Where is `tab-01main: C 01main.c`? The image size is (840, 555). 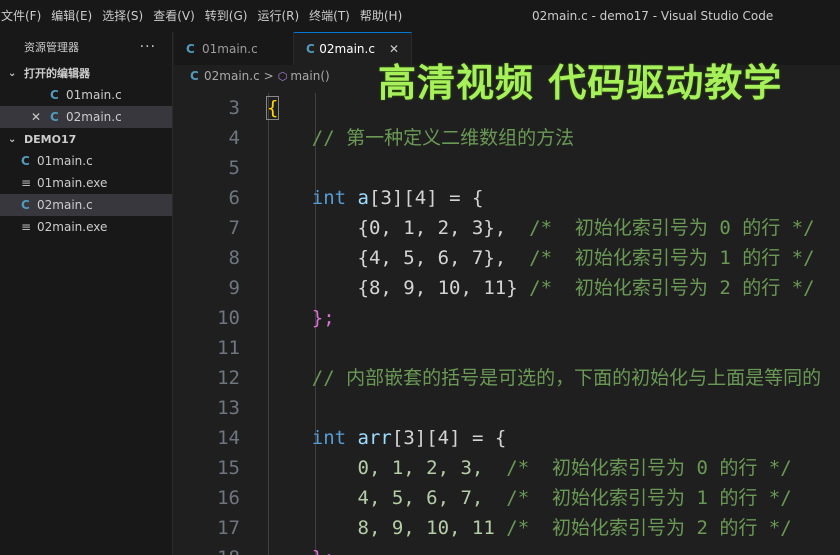
tab-01main: C 01main.c is located at coordinates (234, 48).